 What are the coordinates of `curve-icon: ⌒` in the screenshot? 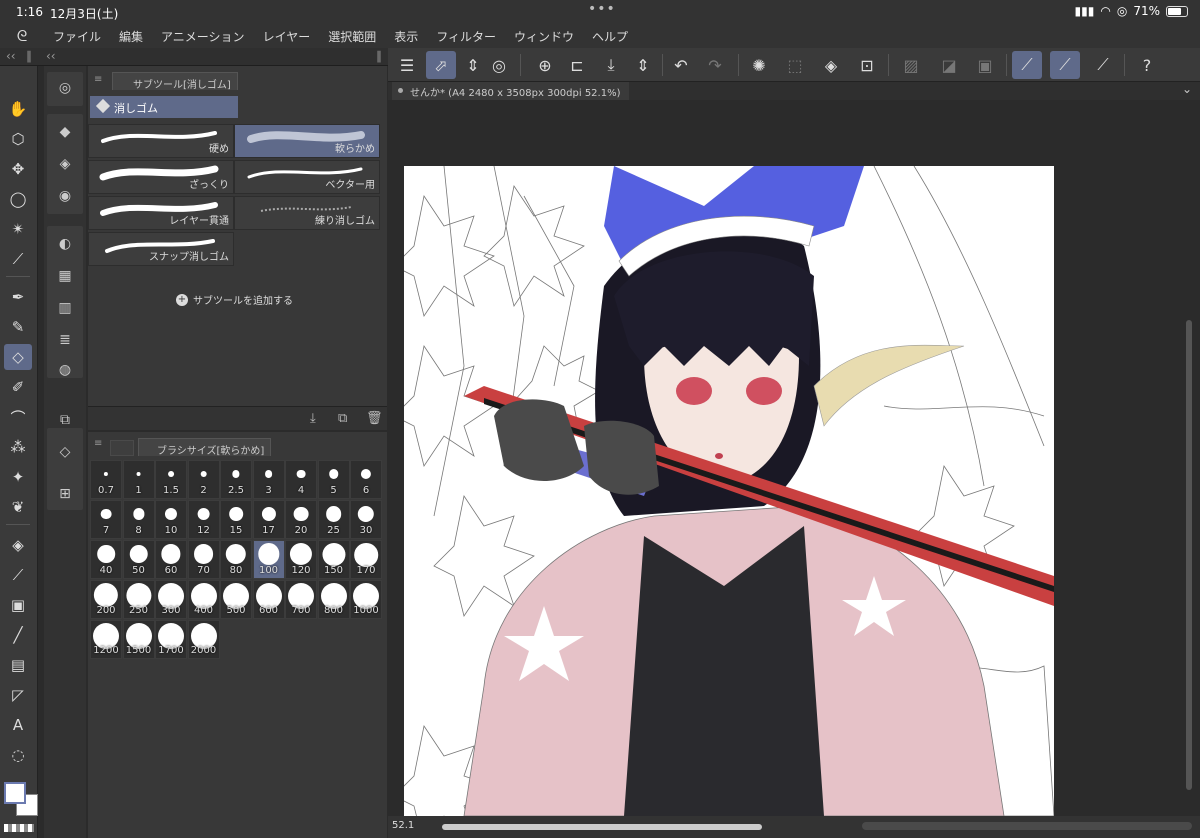 It's located at (18, 417).